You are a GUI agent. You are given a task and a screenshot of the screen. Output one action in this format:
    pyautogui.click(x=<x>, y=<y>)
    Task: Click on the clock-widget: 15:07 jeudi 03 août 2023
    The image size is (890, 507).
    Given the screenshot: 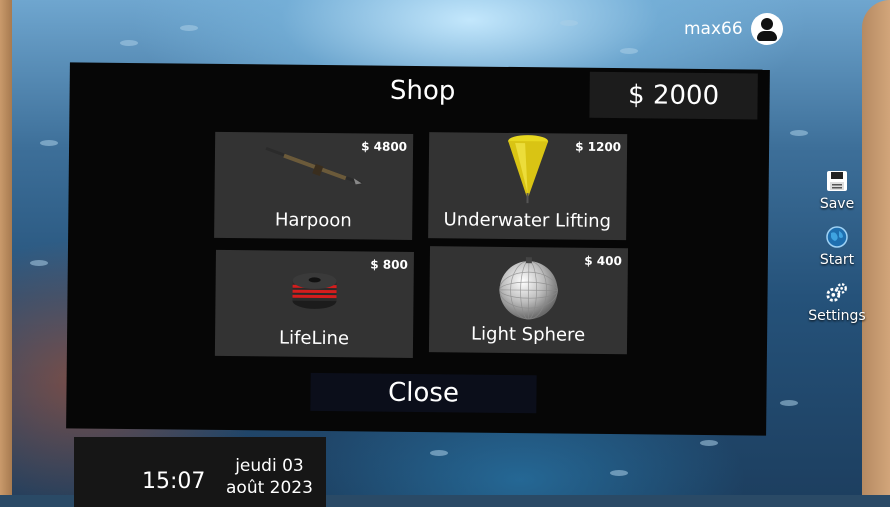 What is the action you would take?
    pyautogui.click(x=200, y=472)
    